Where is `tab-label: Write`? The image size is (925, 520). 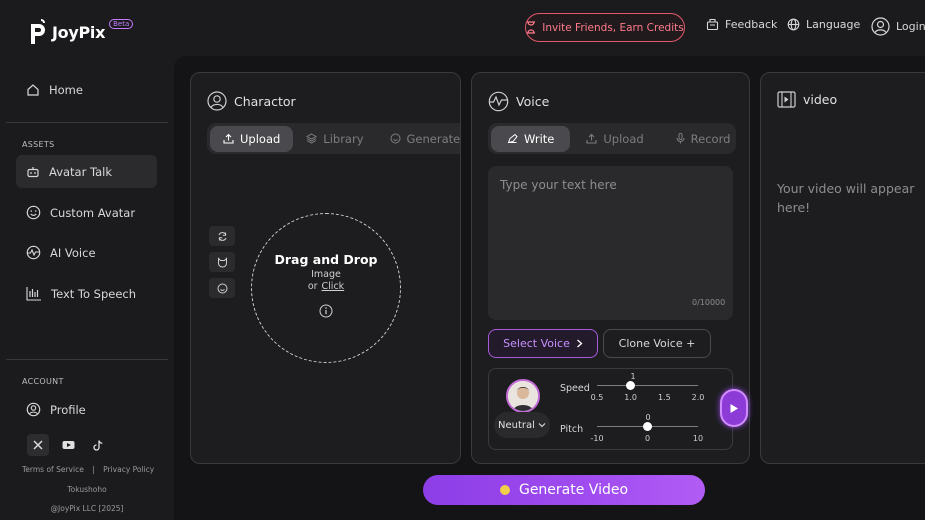
tab-label: Write is located at coordinates (539, 138).